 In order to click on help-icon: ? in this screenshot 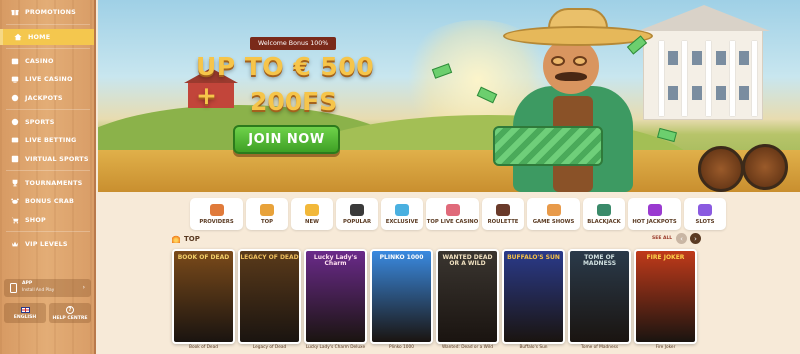, I will do `click(70, 309)`.